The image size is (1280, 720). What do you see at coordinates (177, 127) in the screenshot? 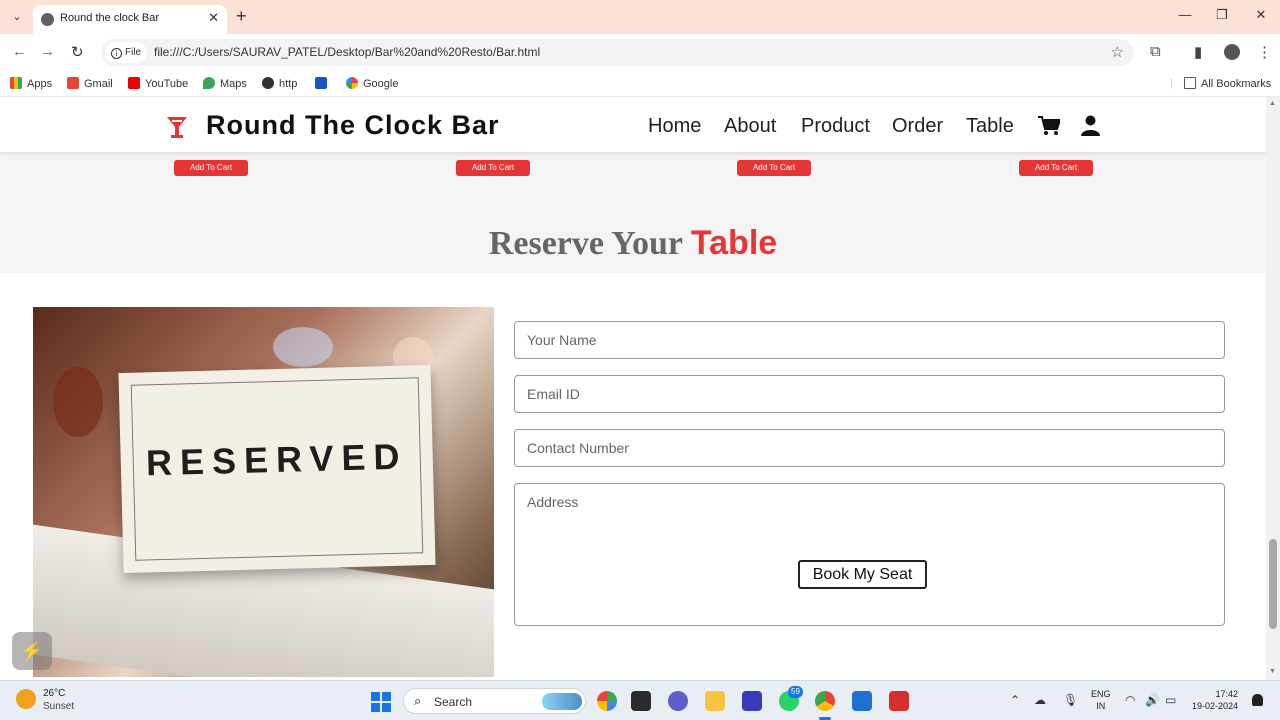
I see `cocktail-glass-icon` at bounding box center [177, 127].